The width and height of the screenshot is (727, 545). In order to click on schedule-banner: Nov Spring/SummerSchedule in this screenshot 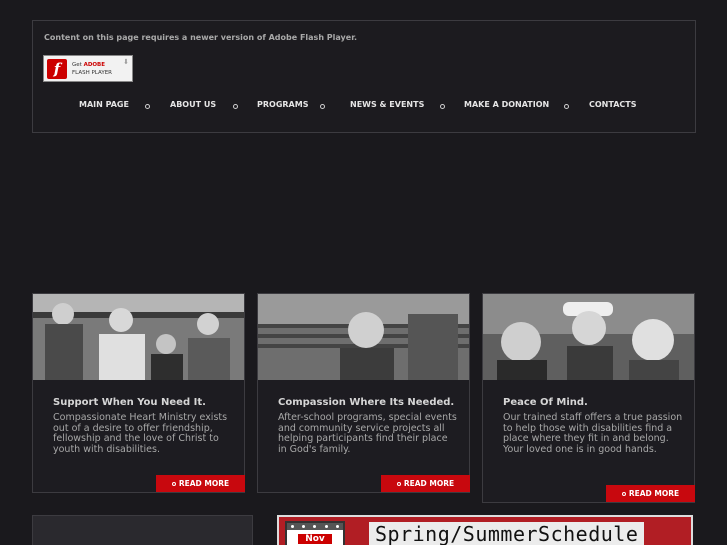, I will do `click(485, 530)`.